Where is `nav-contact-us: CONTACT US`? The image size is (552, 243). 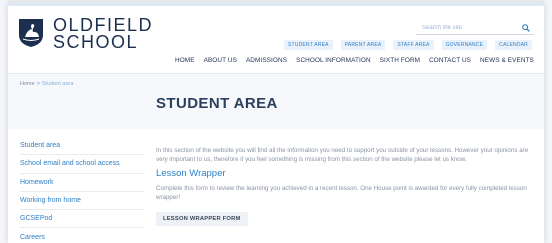 nav-contact-us: CONTACT US is located at coordinates (450, 60).